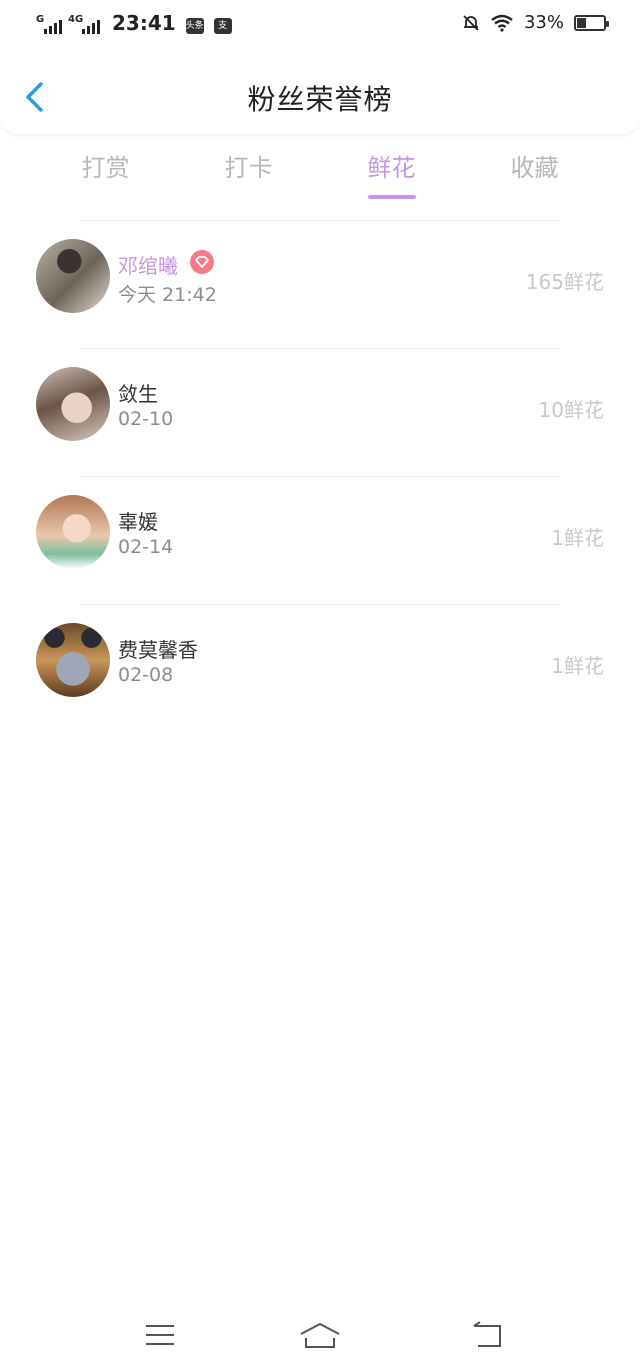 Image resolution: width=640 pixels, height=1372 pixels. Describe the element at coordinates (320, 25) in the screenshot. I see `status-bar: G 4G 23:41 头条 支 33%` at that location.